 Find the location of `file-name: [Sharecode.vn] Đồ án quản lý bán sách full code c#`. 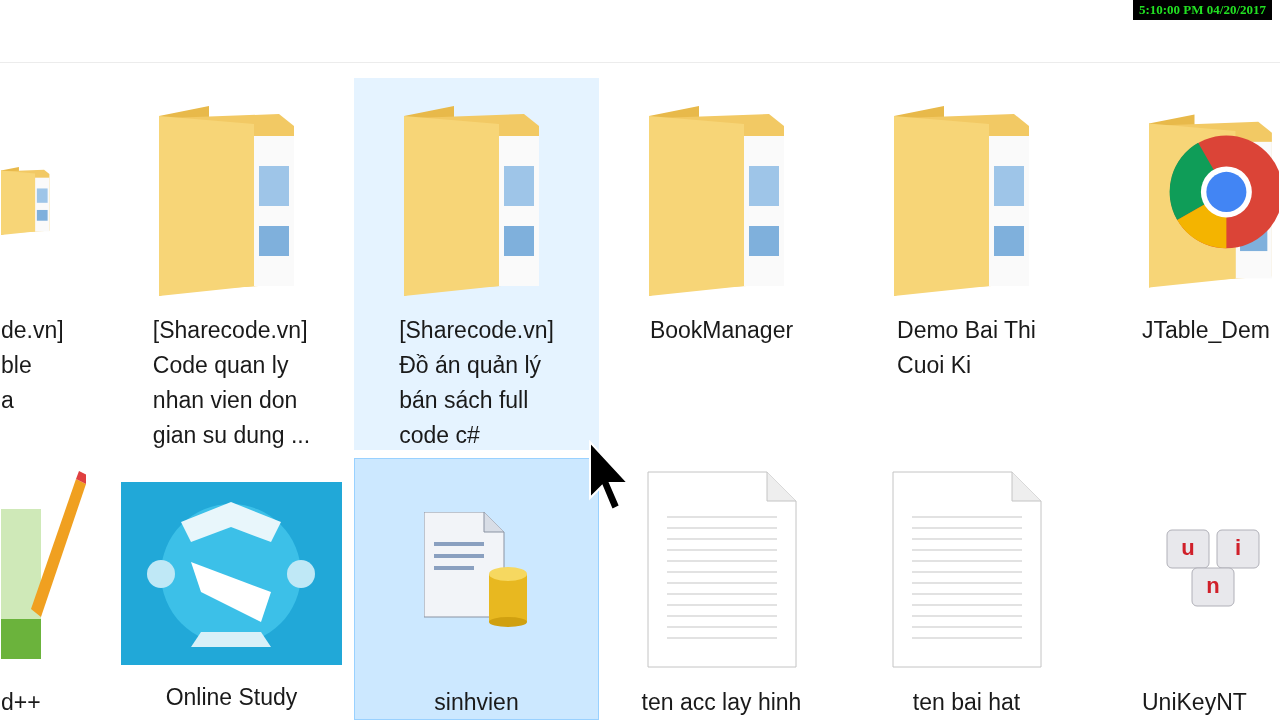

file-name: [Sharecode.vn] Đồ án quản lý bán sách full code c# is located at coordinates (476, 382).